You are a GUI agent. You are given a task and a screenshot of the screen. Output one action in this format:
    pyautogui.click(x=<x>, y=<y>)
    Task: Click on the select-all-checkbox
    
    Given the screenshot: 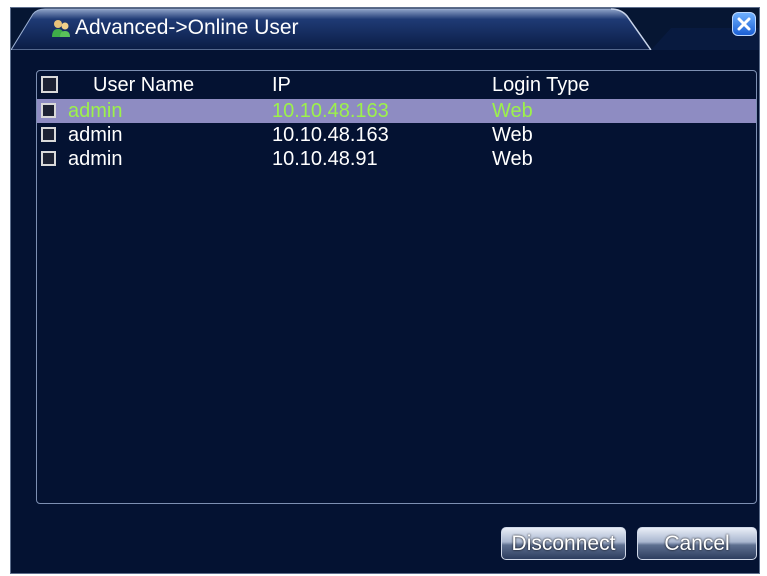 What is the action you would take?
    pyautogui.click(x=49, y=84)
    